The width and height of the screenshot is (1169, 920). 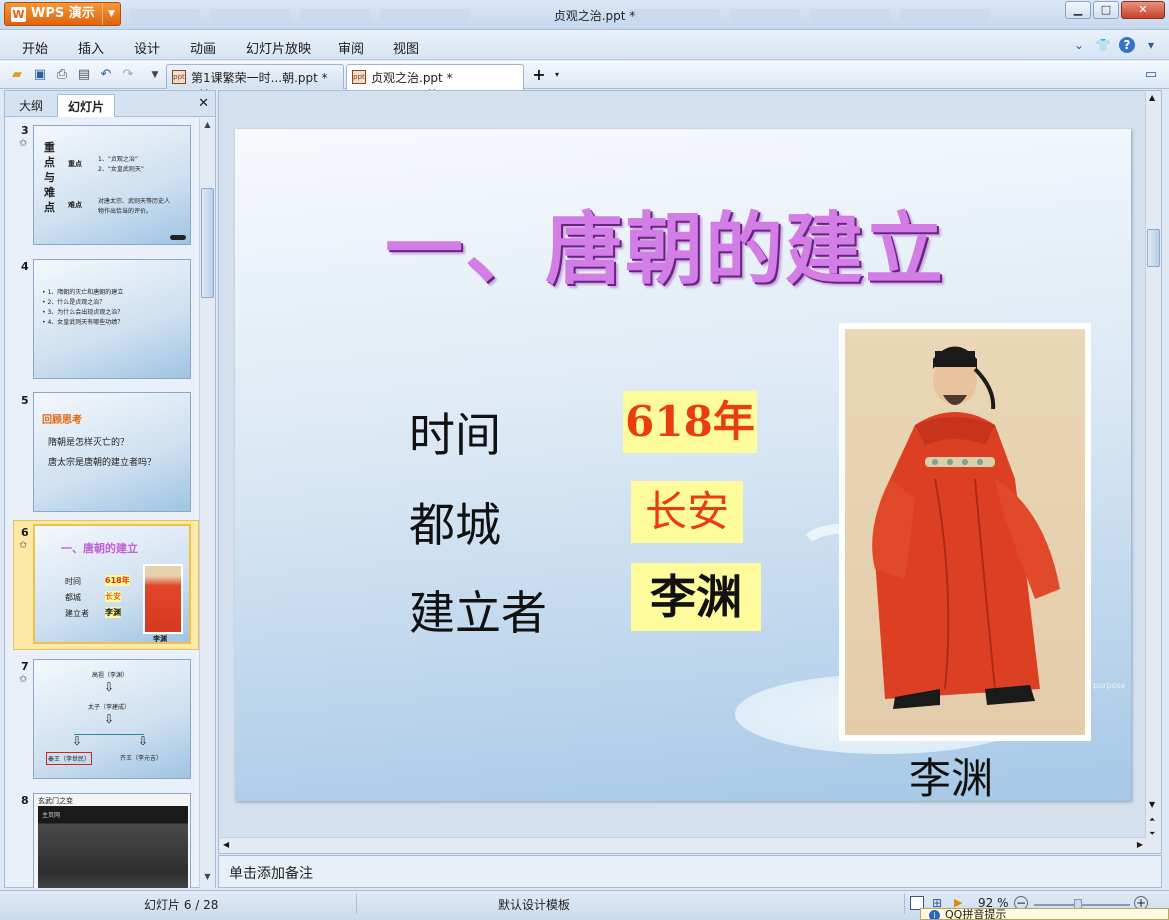 What do you see at coordinates (1152, 820) in the screenshot?
I see `previous-slide-icon: ⏶` at bounding box center [1152, 820].